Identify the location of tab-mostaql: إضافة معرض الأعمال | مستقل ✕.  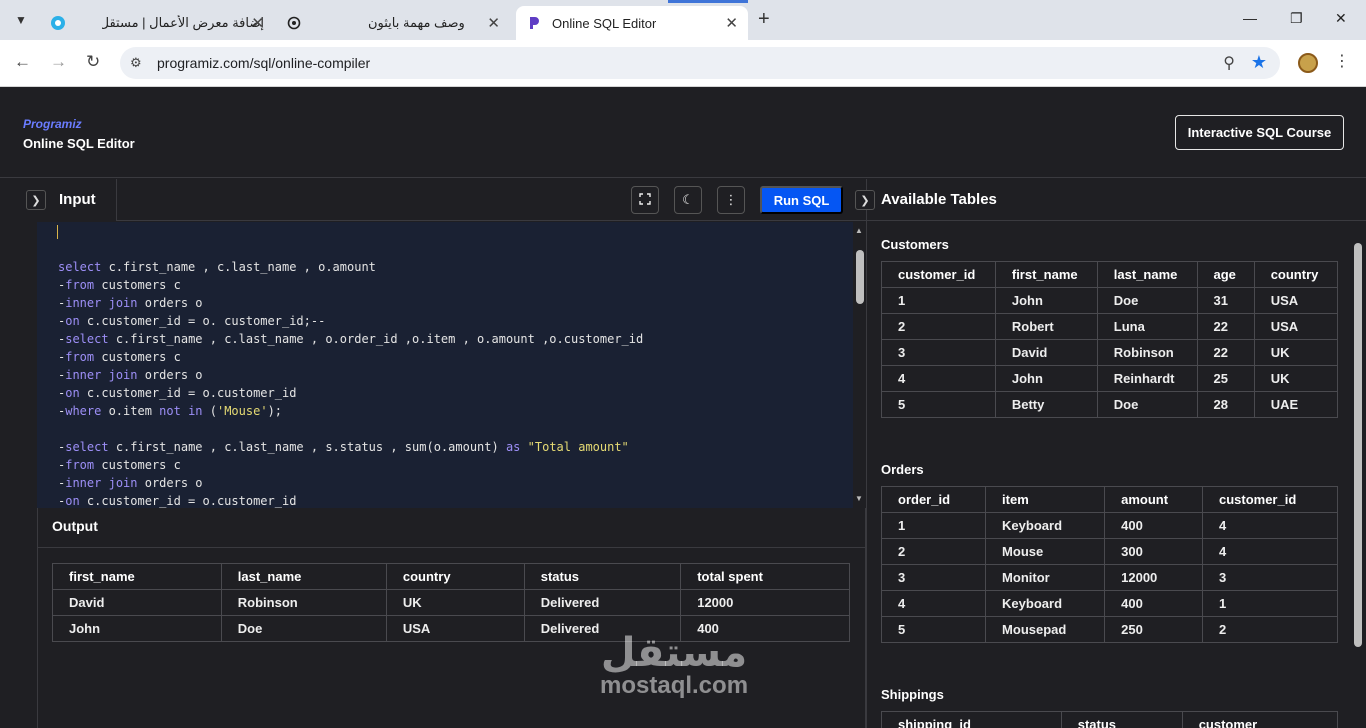
(157, 23).